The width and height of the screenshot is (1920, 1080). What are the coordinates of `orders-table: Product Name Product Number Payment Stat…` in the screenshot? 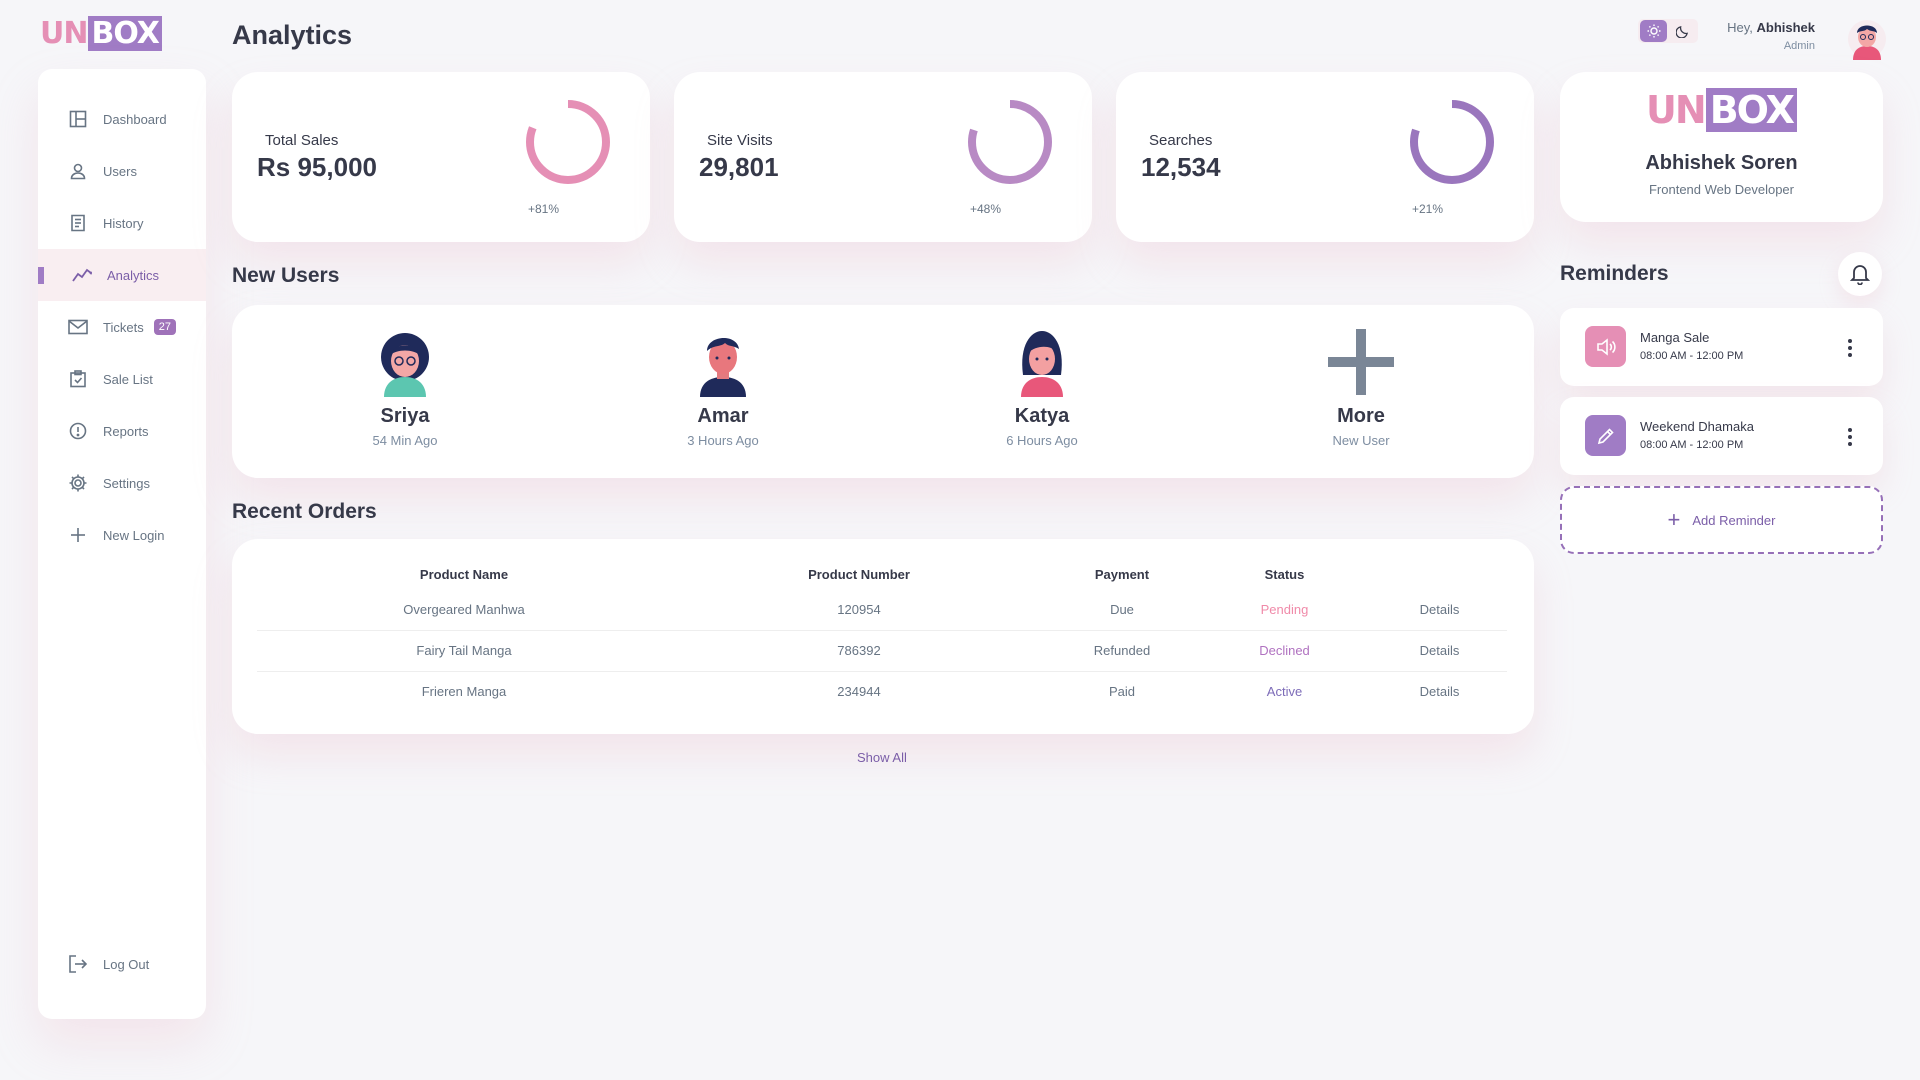 It's located at (882, 635).